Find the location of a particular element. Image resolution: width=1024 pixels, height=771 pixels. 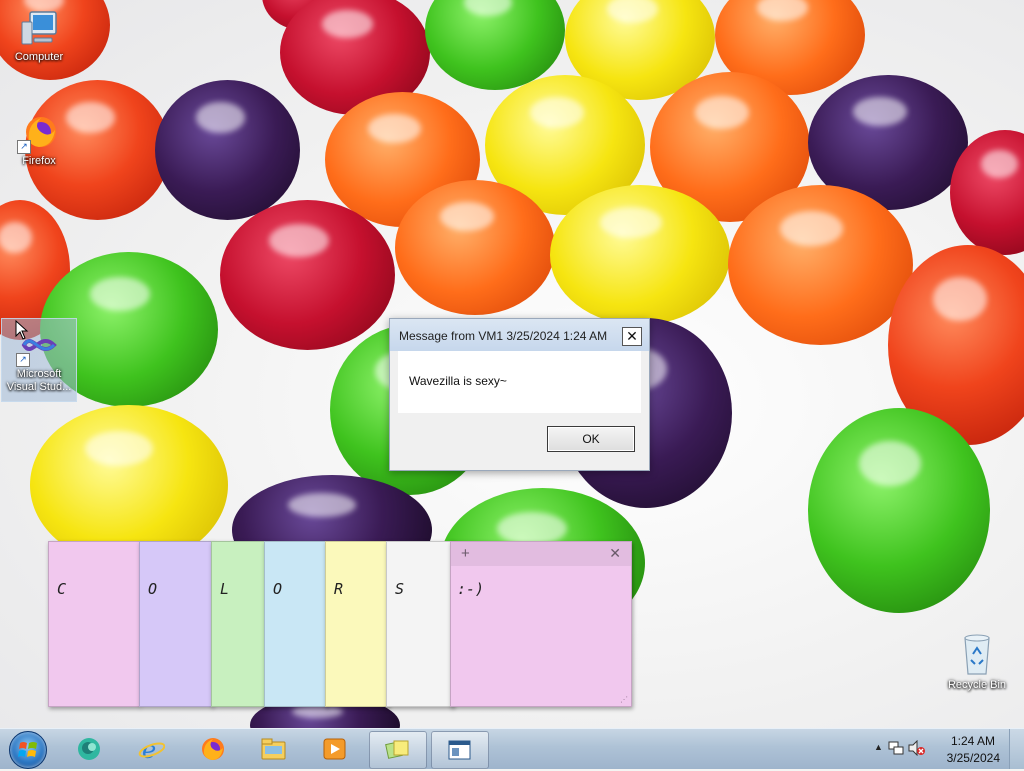

taskbar: e ▲ 1:24 AM 3/25/2024 is located at coordinates (512, 748).